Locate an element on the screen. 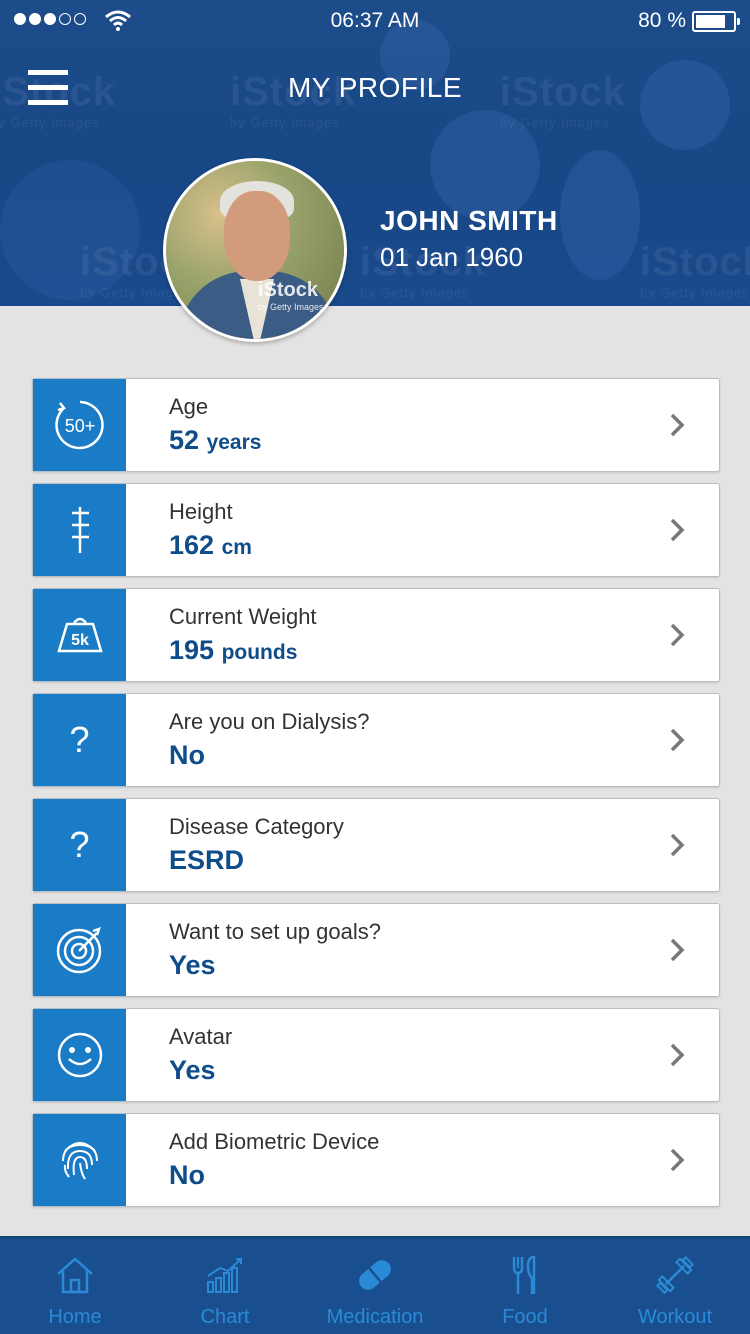 The height and width of the screenshot is (1334, 750). avatar: iStock by Getty Images is located at coordinates (255, 250).